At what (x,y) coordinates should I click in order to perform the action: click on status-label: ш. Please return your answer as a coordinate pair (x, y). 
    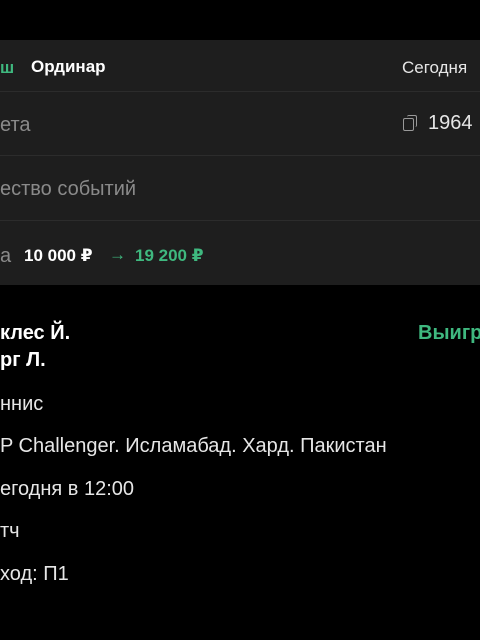
    Looking at the image, I should click on (7, 67).